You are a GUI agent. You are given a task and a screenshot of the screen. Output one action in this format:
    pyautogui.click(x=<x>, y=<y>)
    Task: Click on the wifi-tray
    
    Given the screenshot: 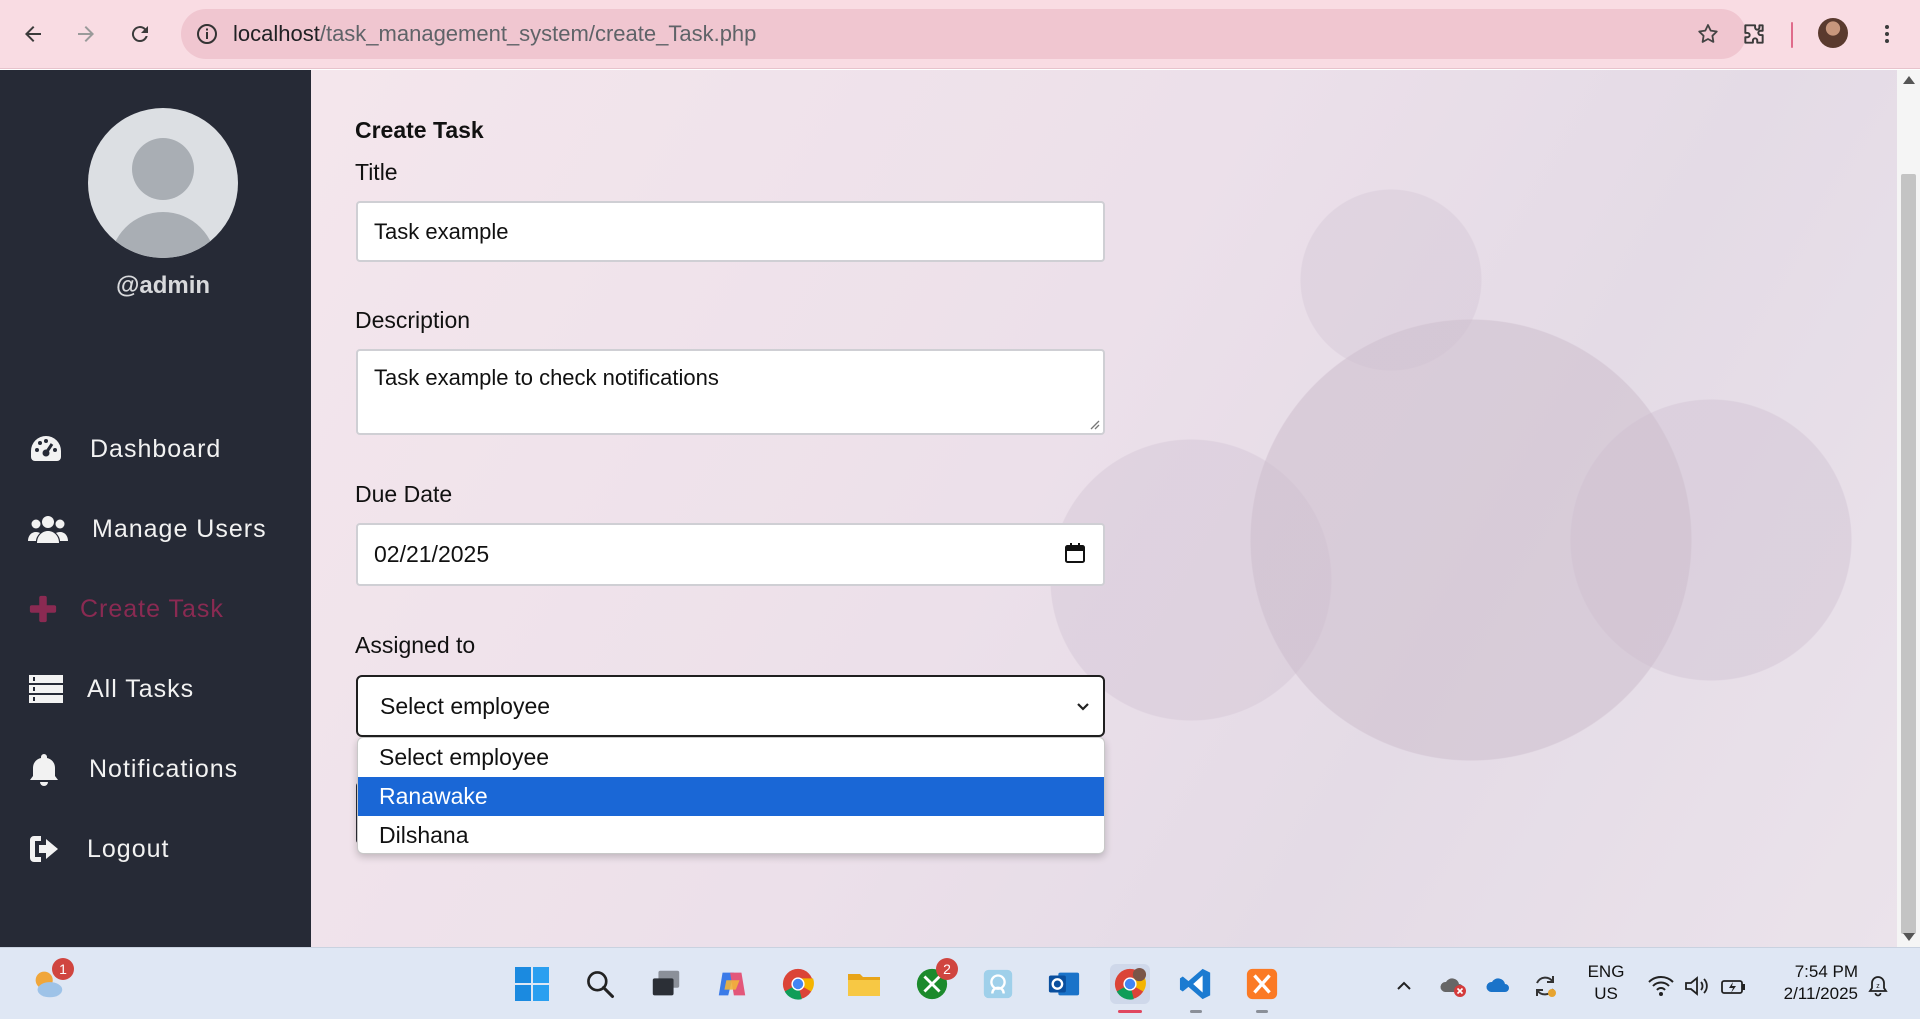 What is the action you would take?
    pyautogui.click(x=1661, y=986)
    